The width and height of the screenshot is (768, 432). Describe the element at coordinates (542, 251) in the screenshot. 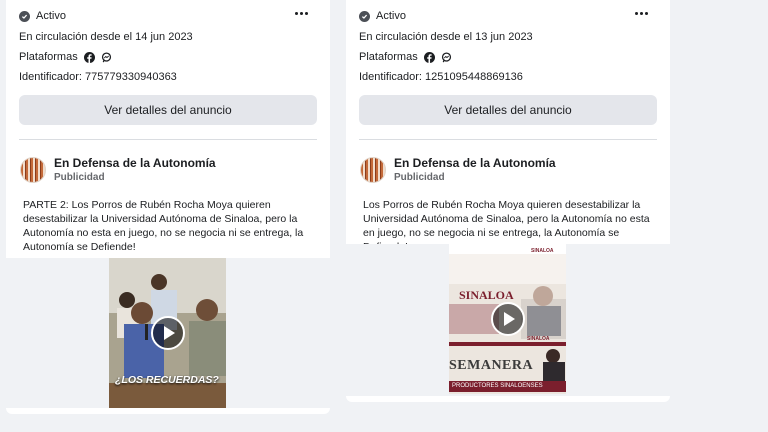

I see `video-logo-text: SINALOA` at that location.